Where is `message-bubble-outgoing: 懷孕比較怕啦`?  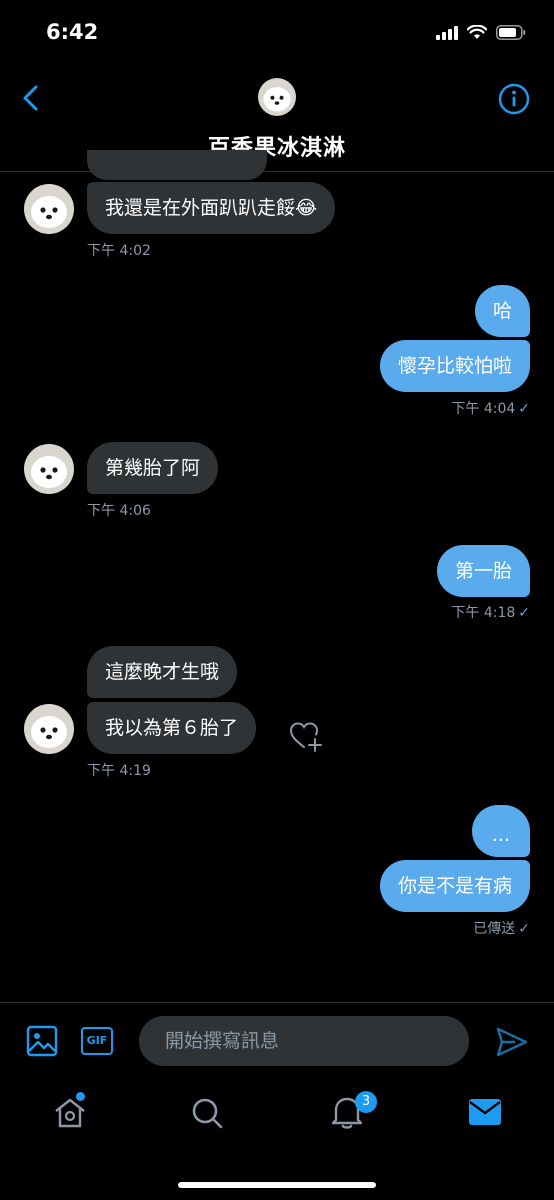
message-bubble-outgoing: 懷孕比較怕啦 is located at coordinates (454, 366).